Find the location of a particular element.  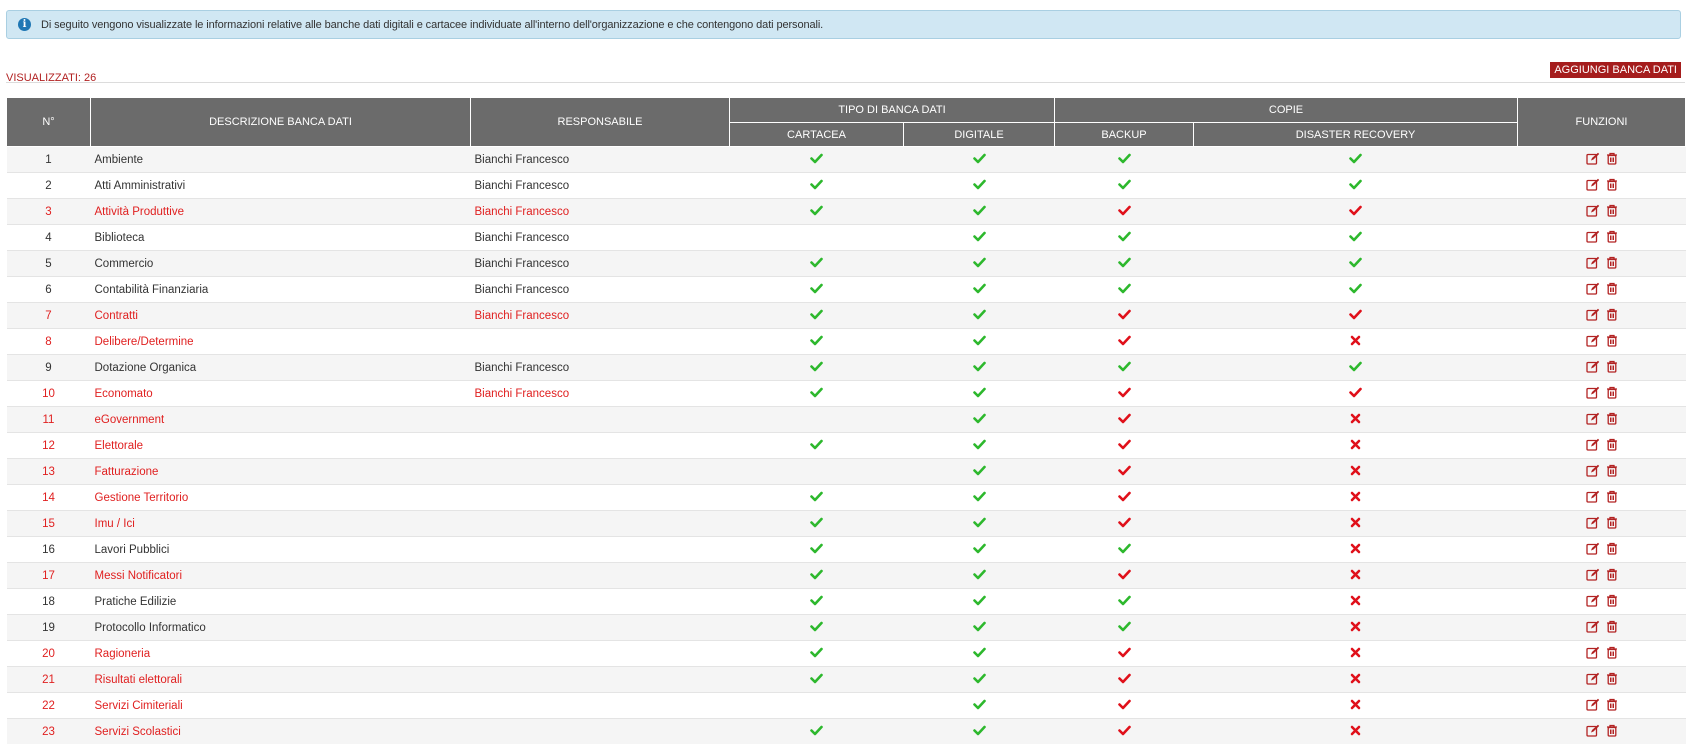

table-row: 17Messi Notificatori is located at coordinates (846, 576).